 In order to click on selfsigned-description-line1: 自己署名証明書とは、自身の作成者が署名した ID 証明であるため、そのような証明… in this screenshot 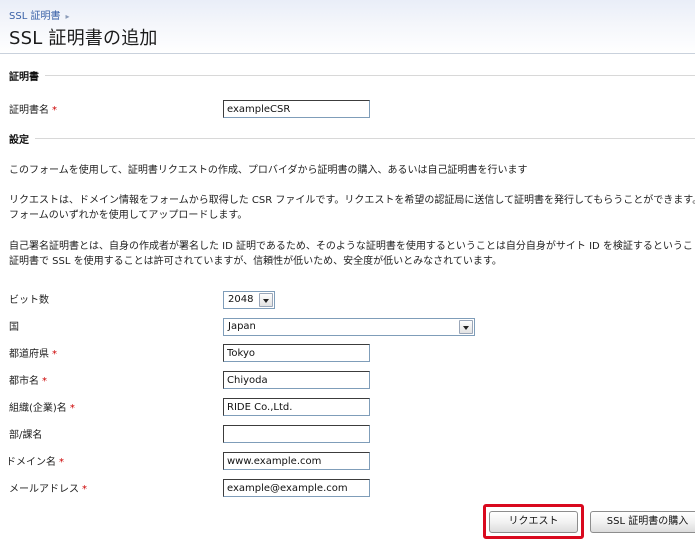, I will do `click(351, 246)`.